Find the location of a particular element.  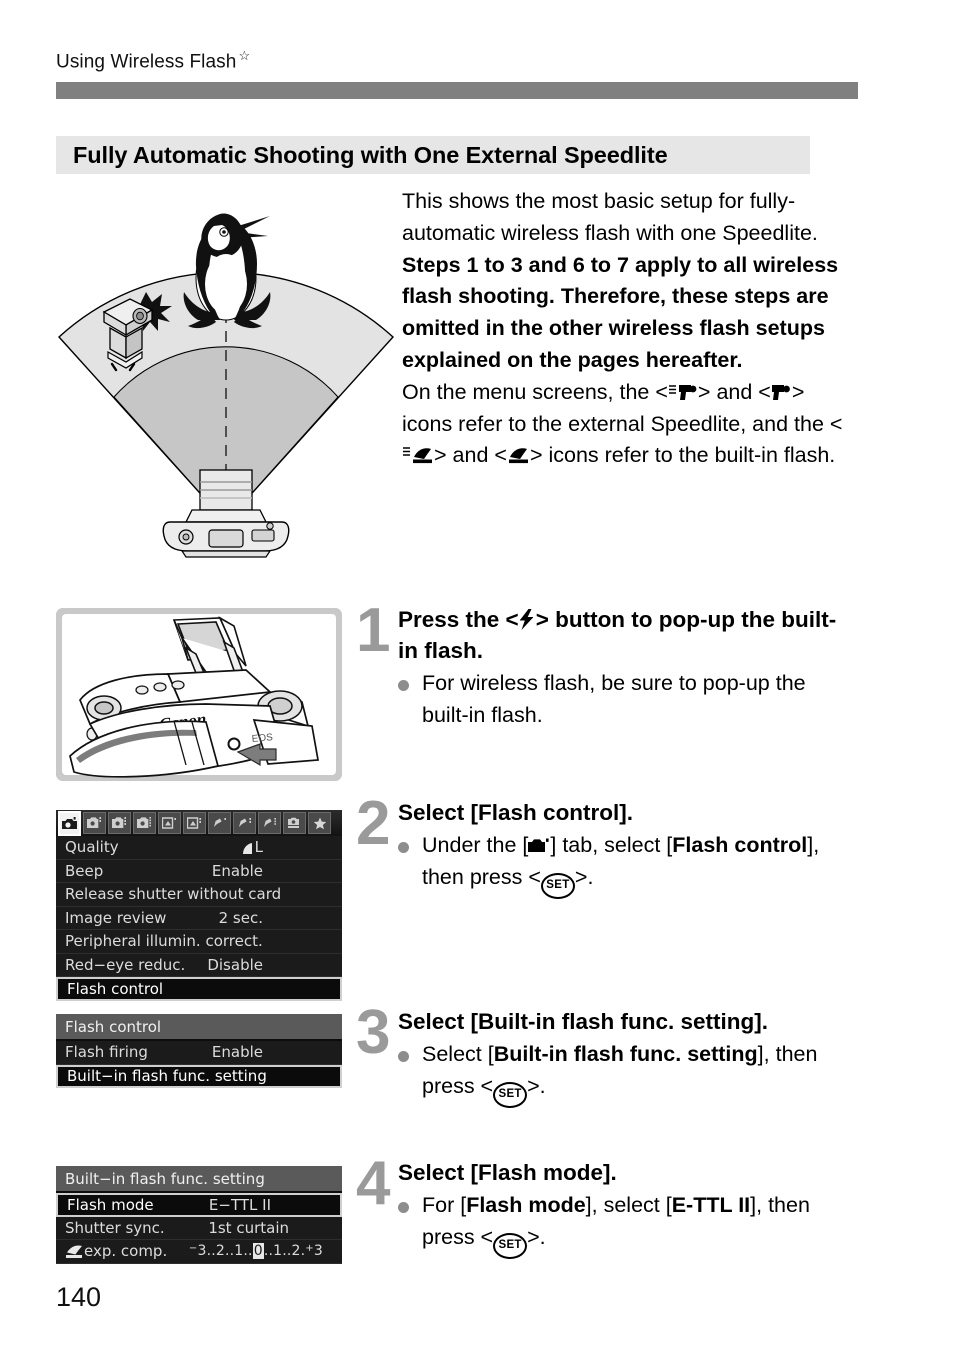

menu-label: Shutter sync. is located at coordinates (115, 1227).